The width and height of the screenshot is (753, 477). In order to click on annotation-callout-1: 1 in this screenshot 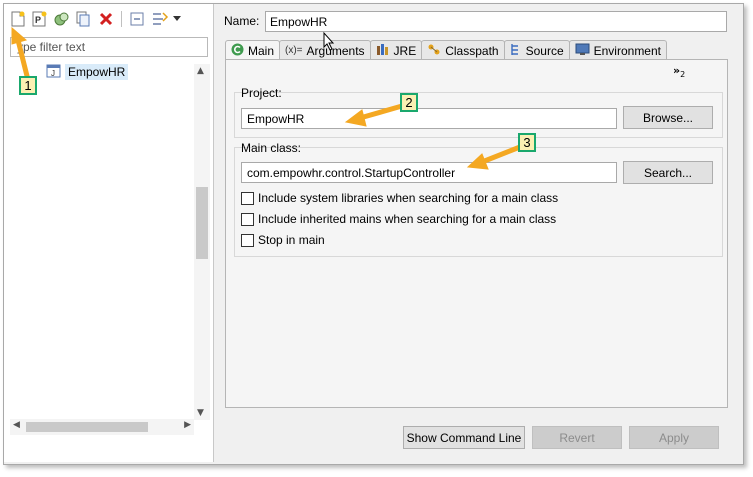, I will do `click(28, 85)`.